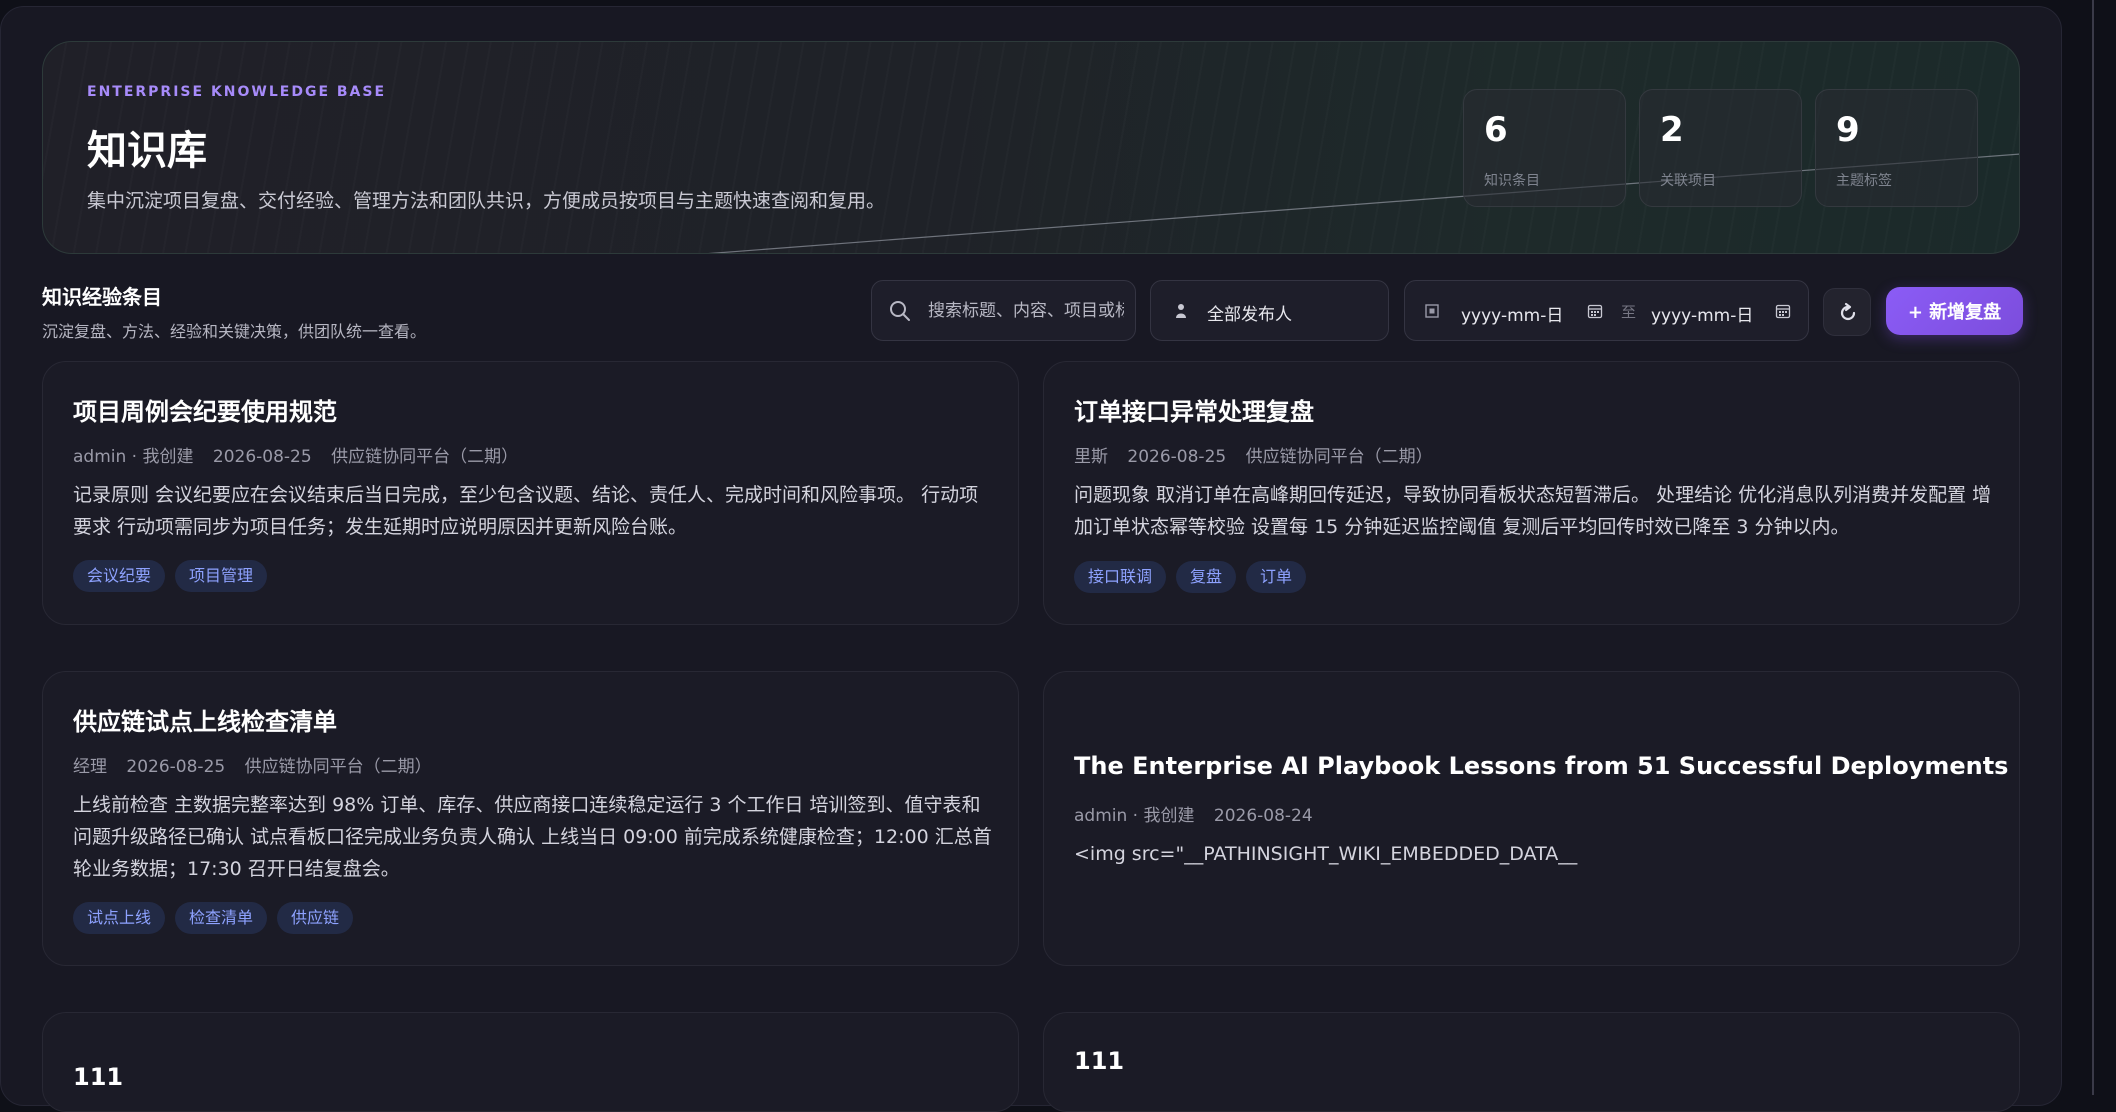 The height and width of the screenshot is (1112, 2116). What do you see at coordinates (1026, 311) in the screenshot?
I see `search-input` at bounding box center [1026, 311].